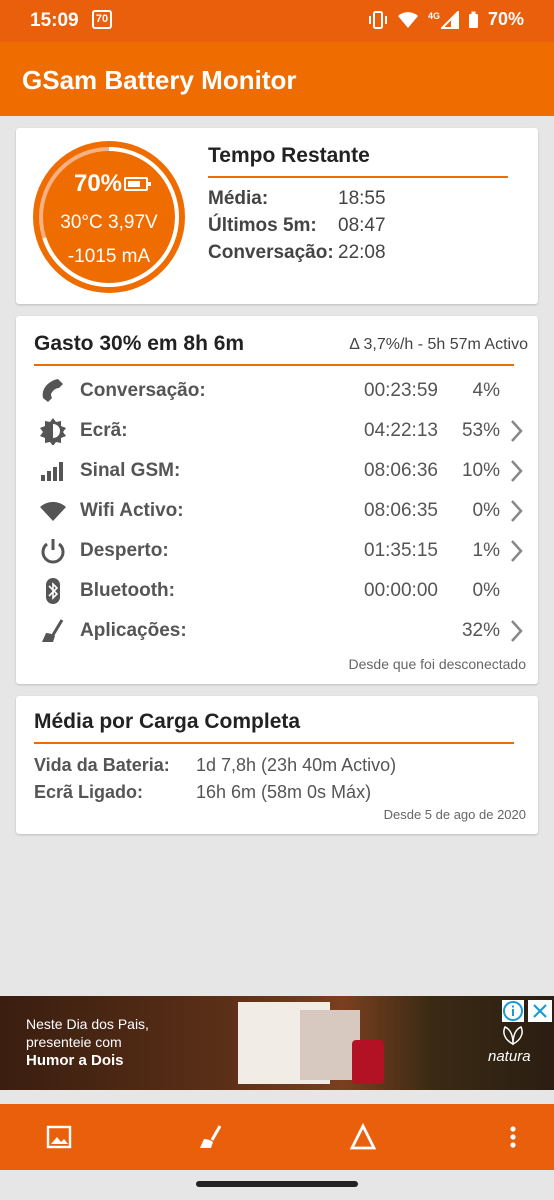 This screenshot has height=1200, width=554. What do you see at coordinates (102, 765) in the screenshot?
I see `full-charge-label: Vida da Bateria:` at bounding box center [102, 765].